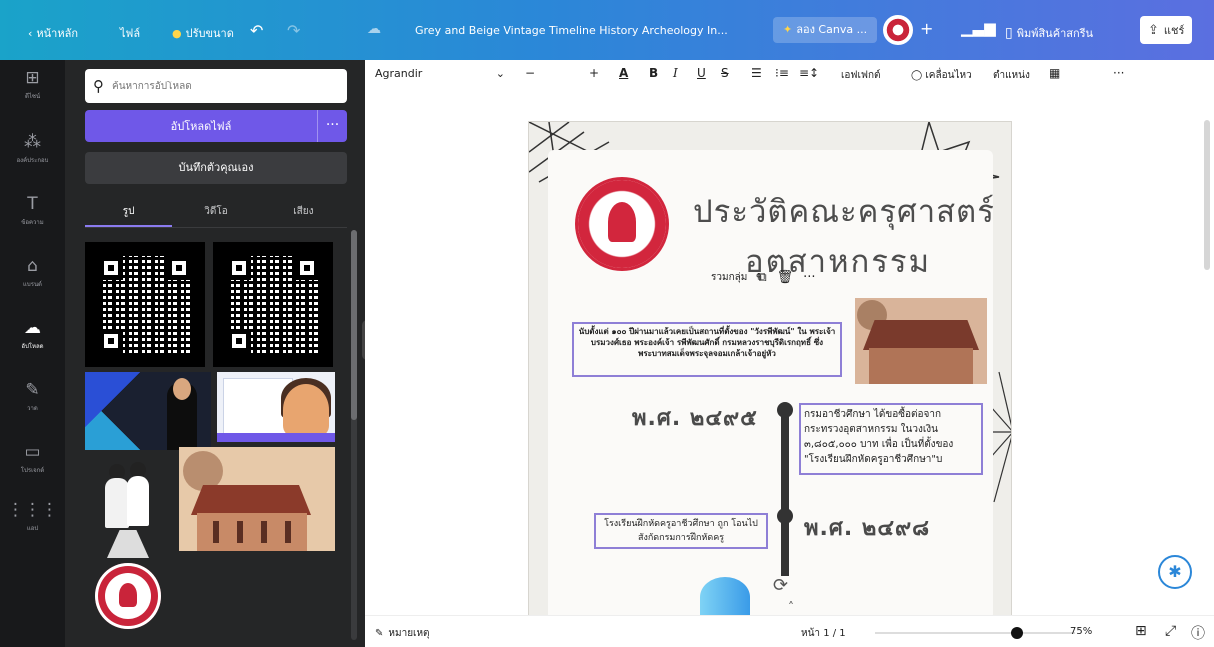 The height and width of the screenshot is (647, 1214). Describe the element at coordinates (780, 585) in the screenshot. I see `rotate-handle-icon: ⟳` at that location.